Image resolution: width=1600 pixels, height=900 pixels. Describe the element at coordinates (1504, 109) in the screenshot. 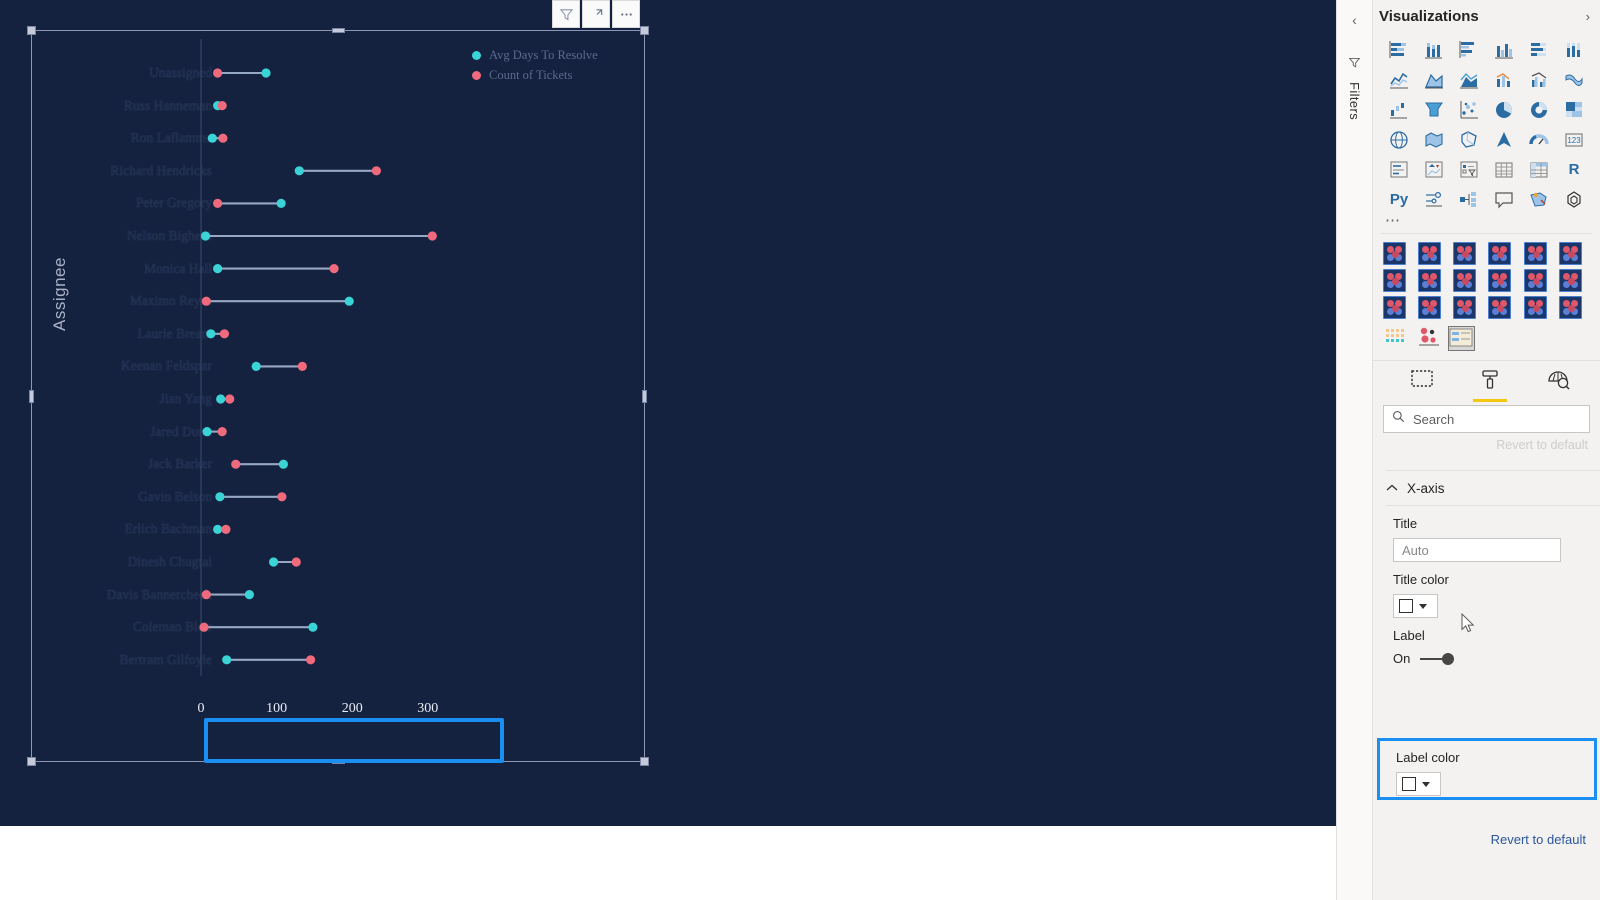

I see `pie-chart` at that location.